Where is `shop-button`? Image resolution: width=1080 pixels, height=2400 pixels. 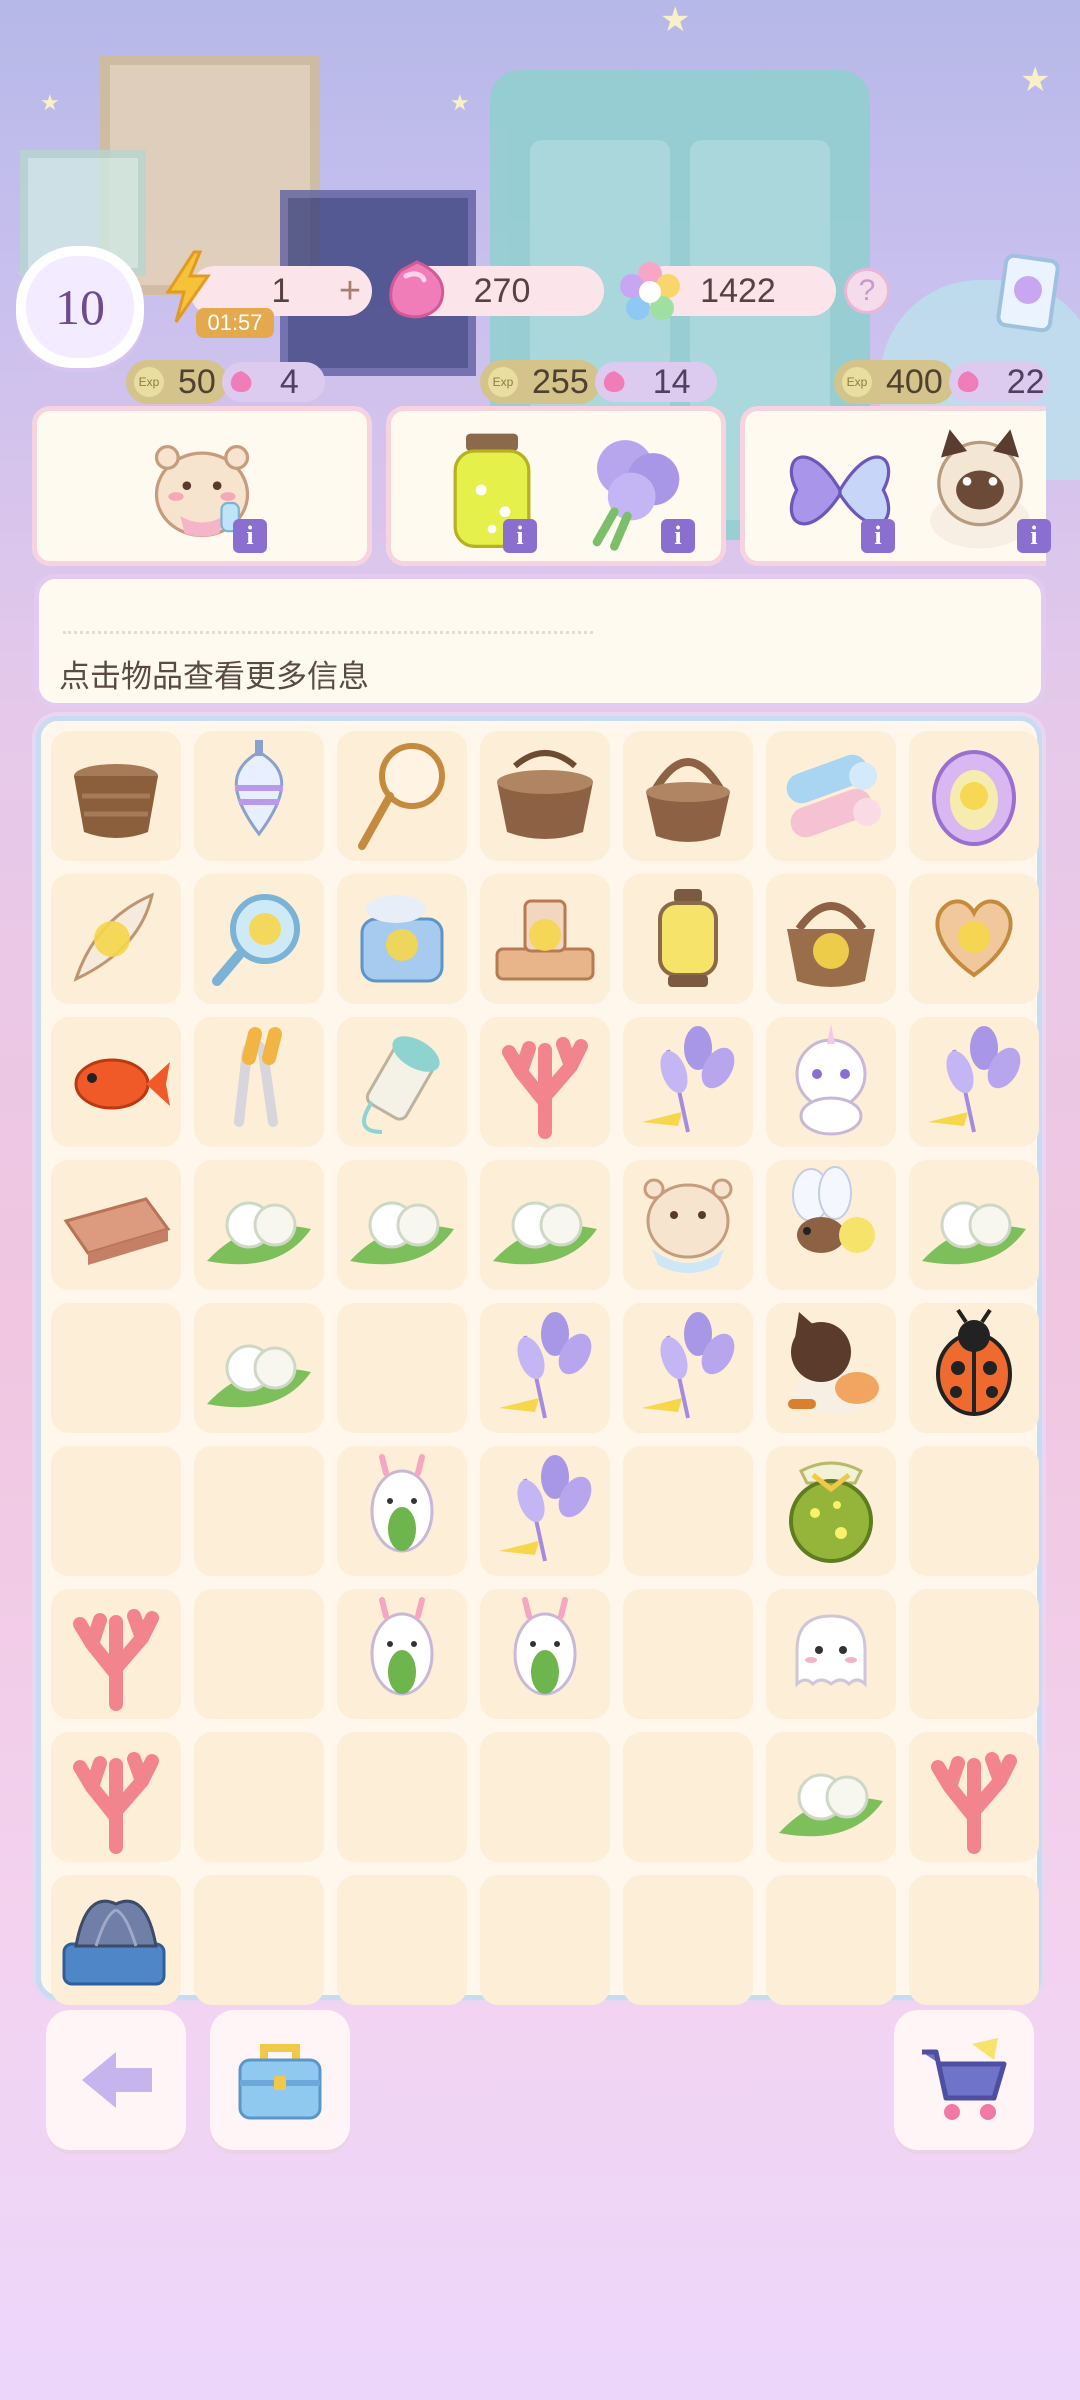 shop-button is located at coordinates (964, 2080).